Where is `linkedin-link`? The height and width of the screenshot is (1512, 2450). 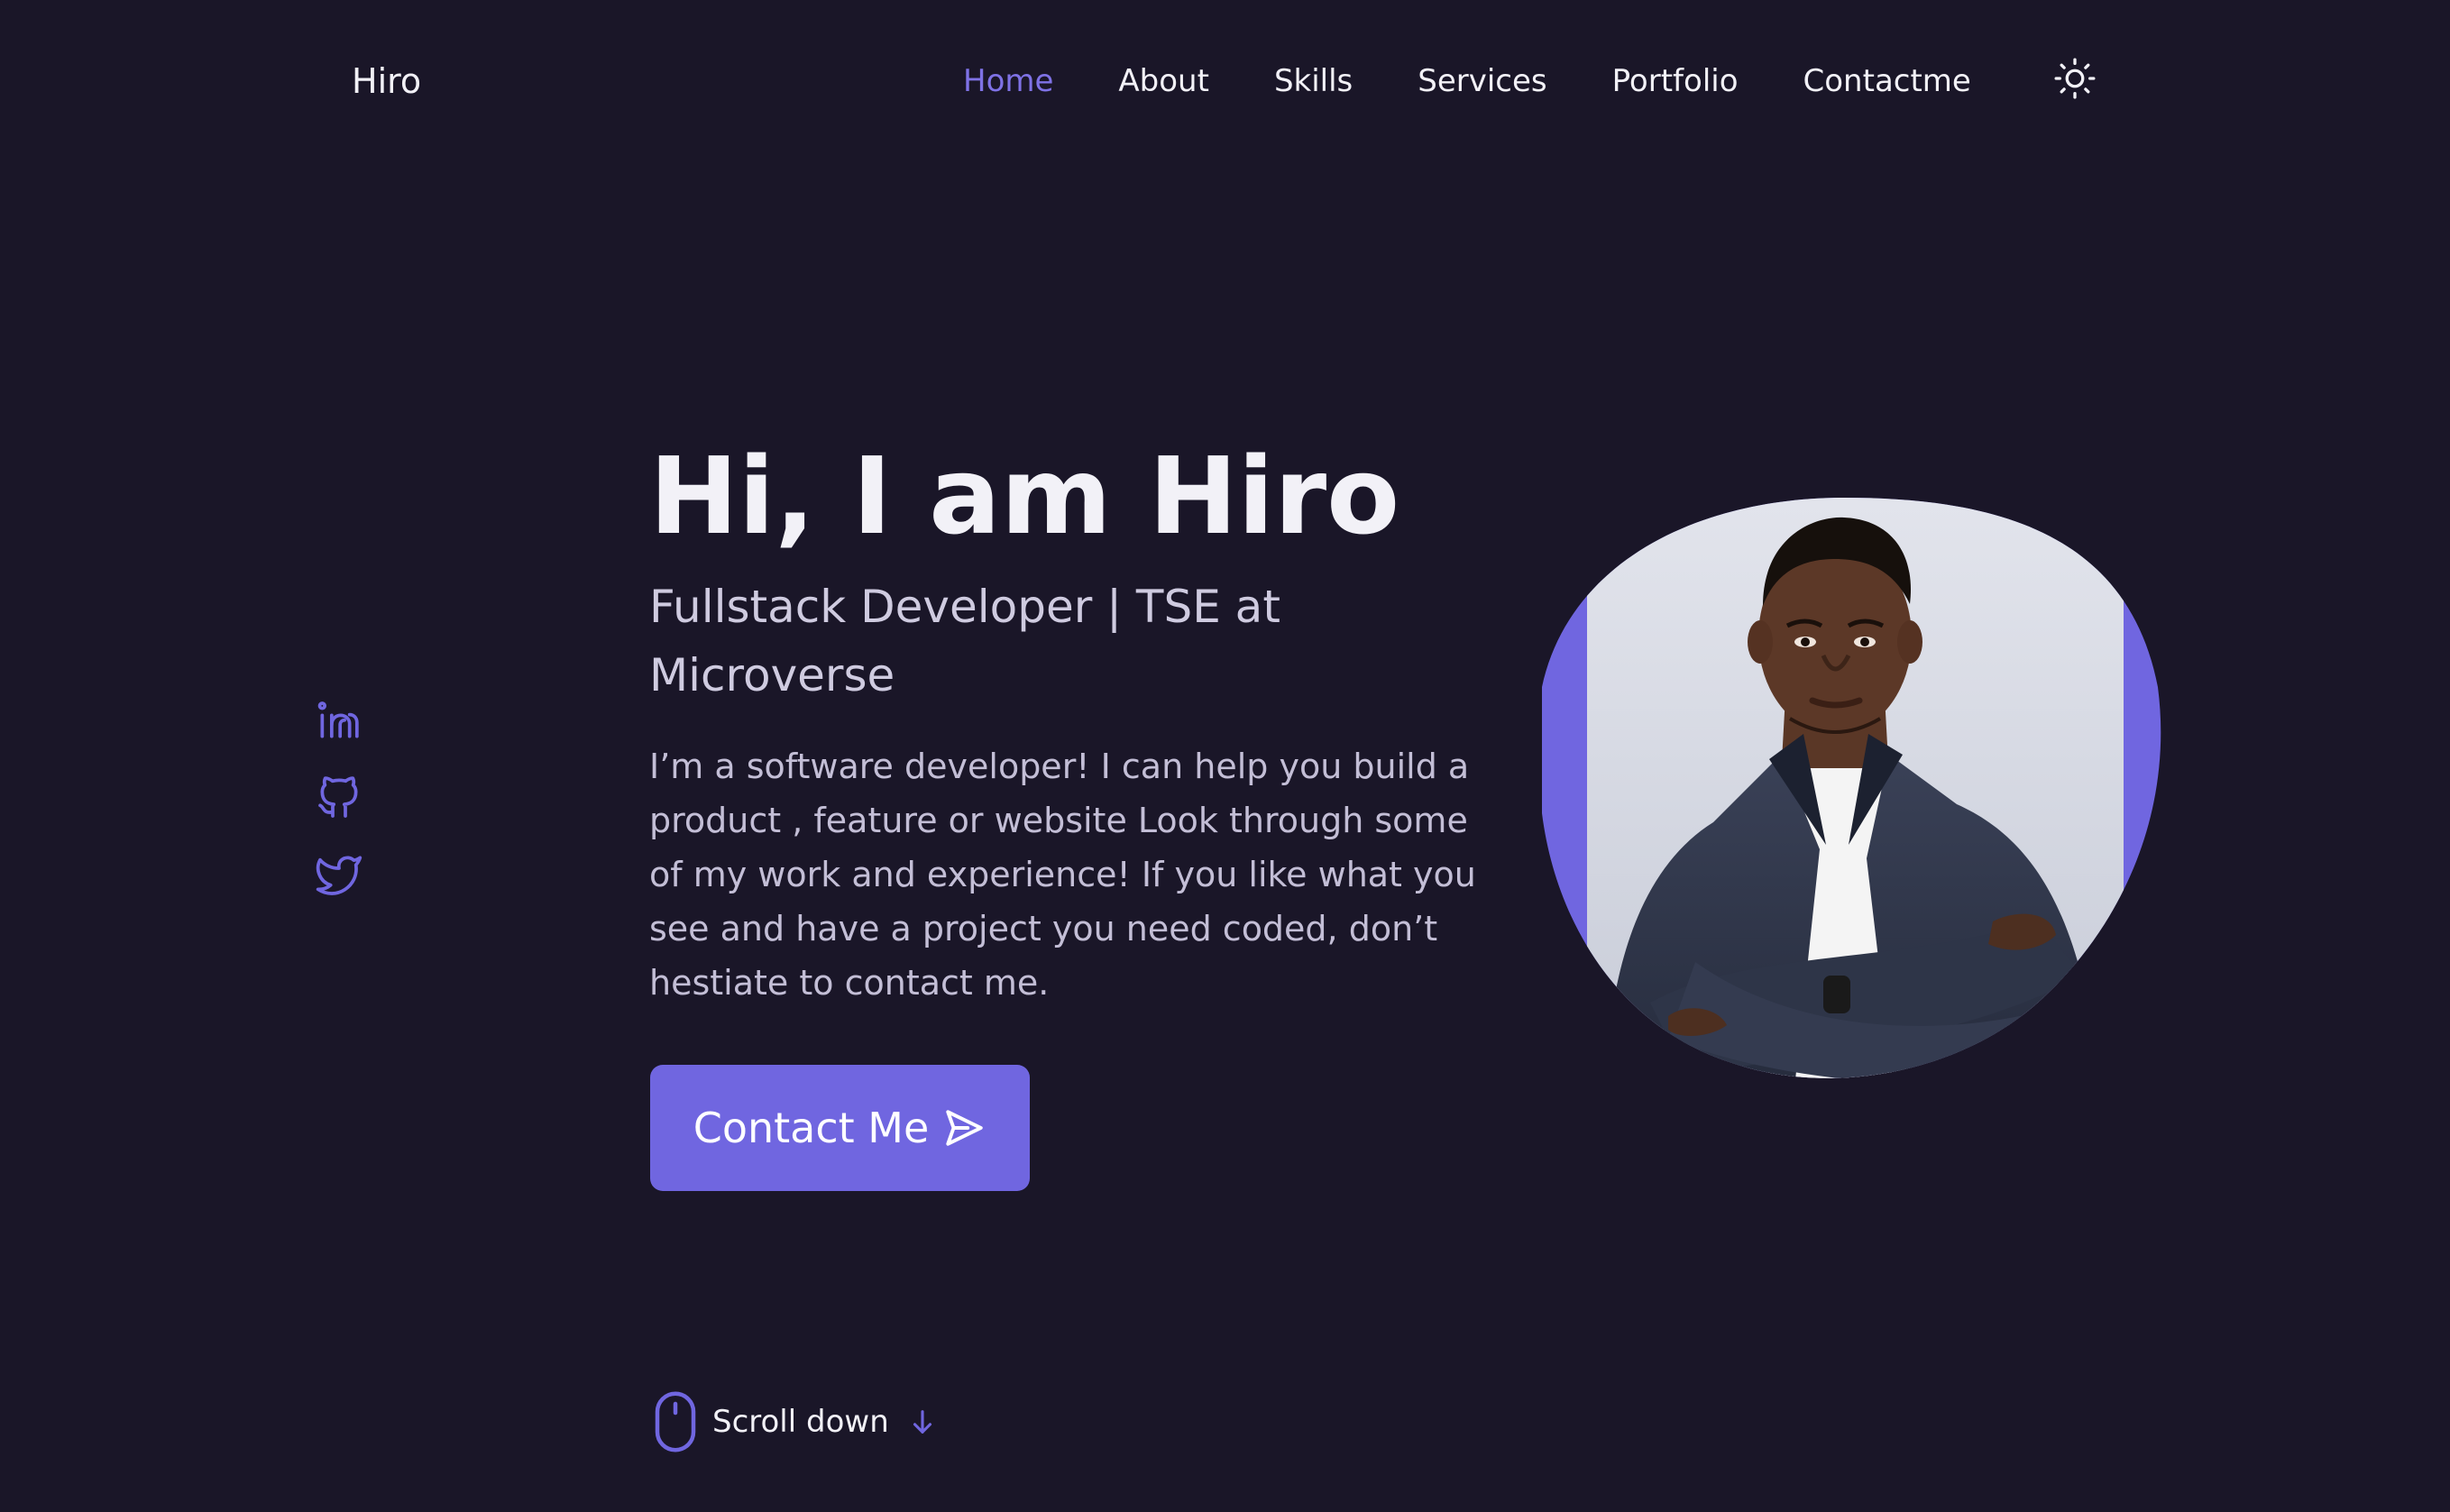
linkedin-link is located at coordinates (339, 720).